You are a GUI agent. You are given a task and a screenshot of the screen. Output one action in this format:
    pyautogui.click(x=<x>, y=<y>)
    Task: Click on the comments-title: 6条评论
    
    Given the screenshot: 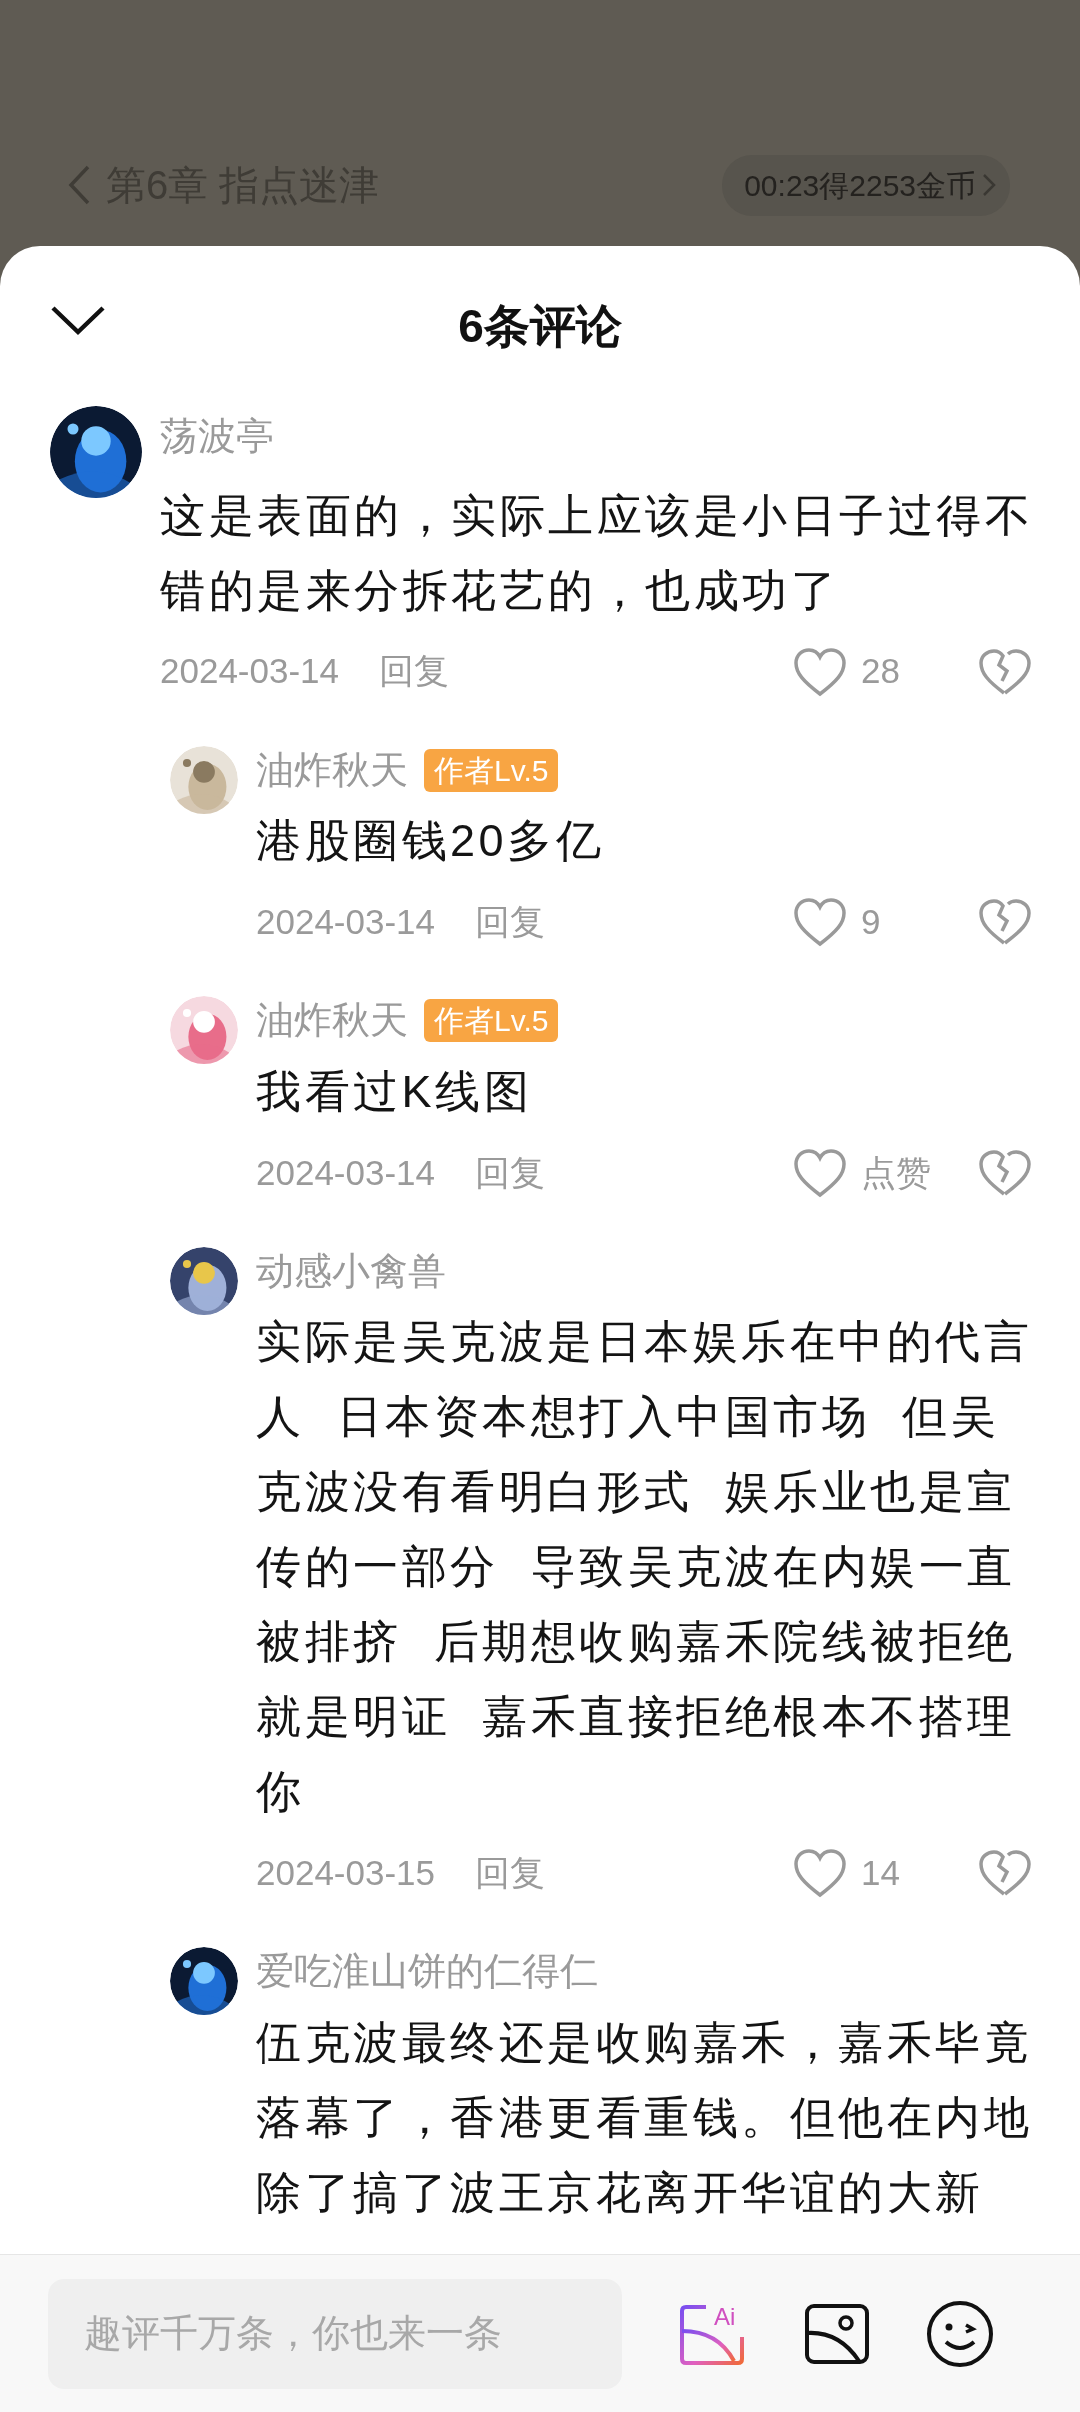 What is the action you would take?
    pyautogui.click(x=540, y=326)
    